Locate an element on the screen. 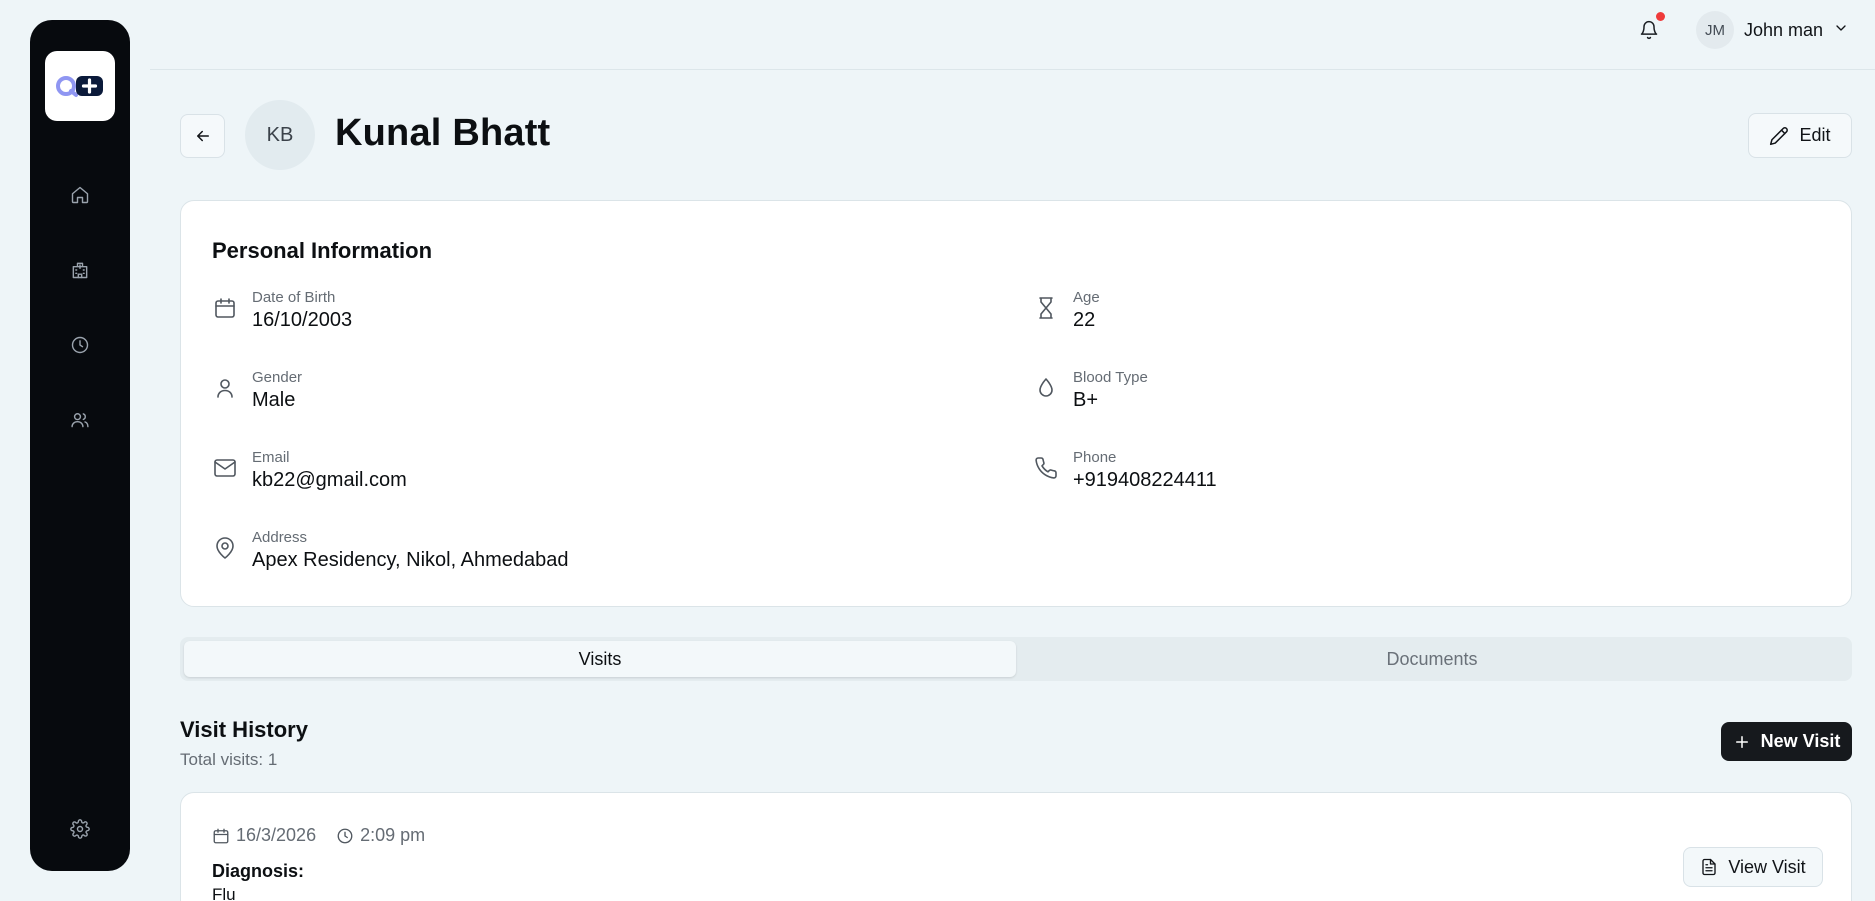  diagnosis-value: Flu is located at coordinates (224, 893).